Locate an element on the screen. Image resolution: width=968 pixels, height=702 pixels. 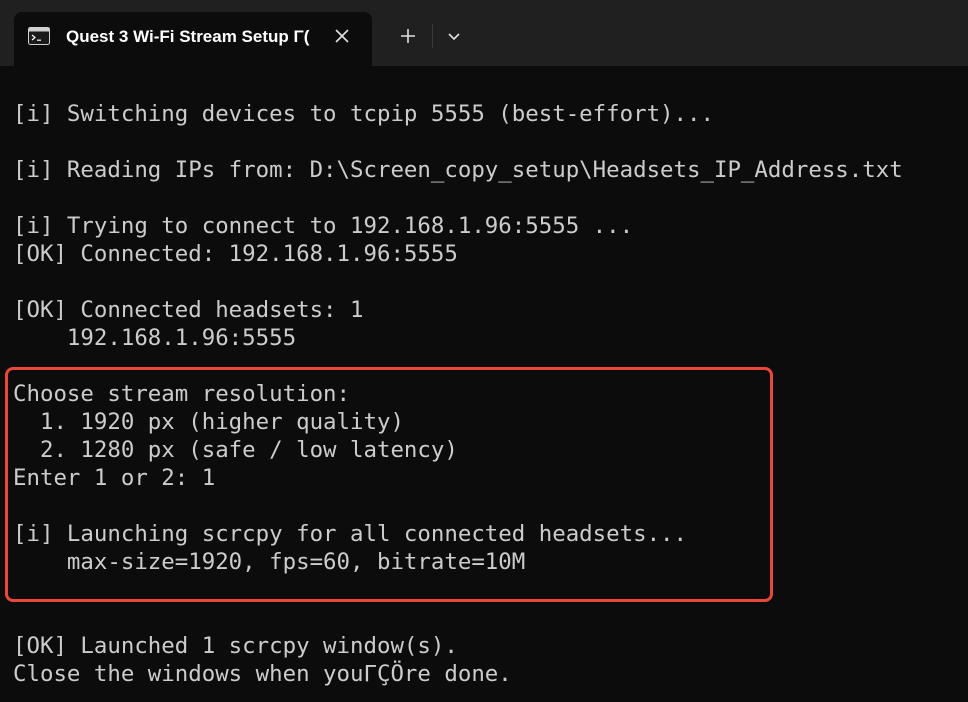
output-line: 192.168.1.96:5555 is located at coordinates (155, 338).